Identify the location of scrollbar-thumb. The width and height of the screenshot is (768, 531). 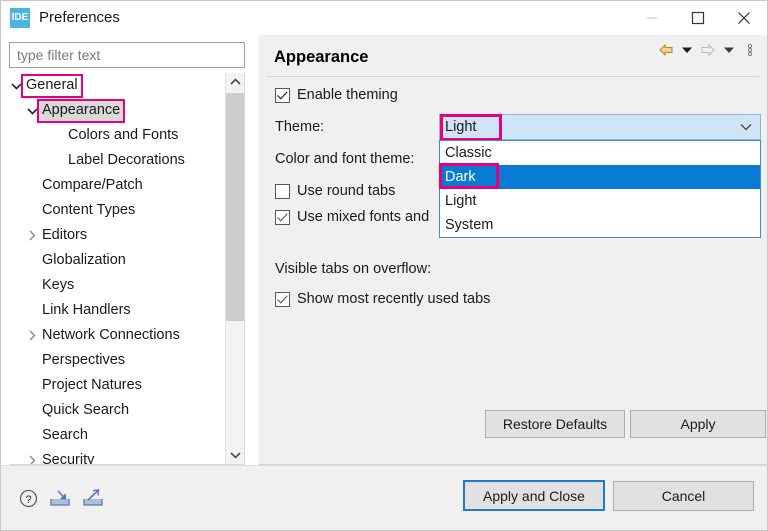
(235, 207).